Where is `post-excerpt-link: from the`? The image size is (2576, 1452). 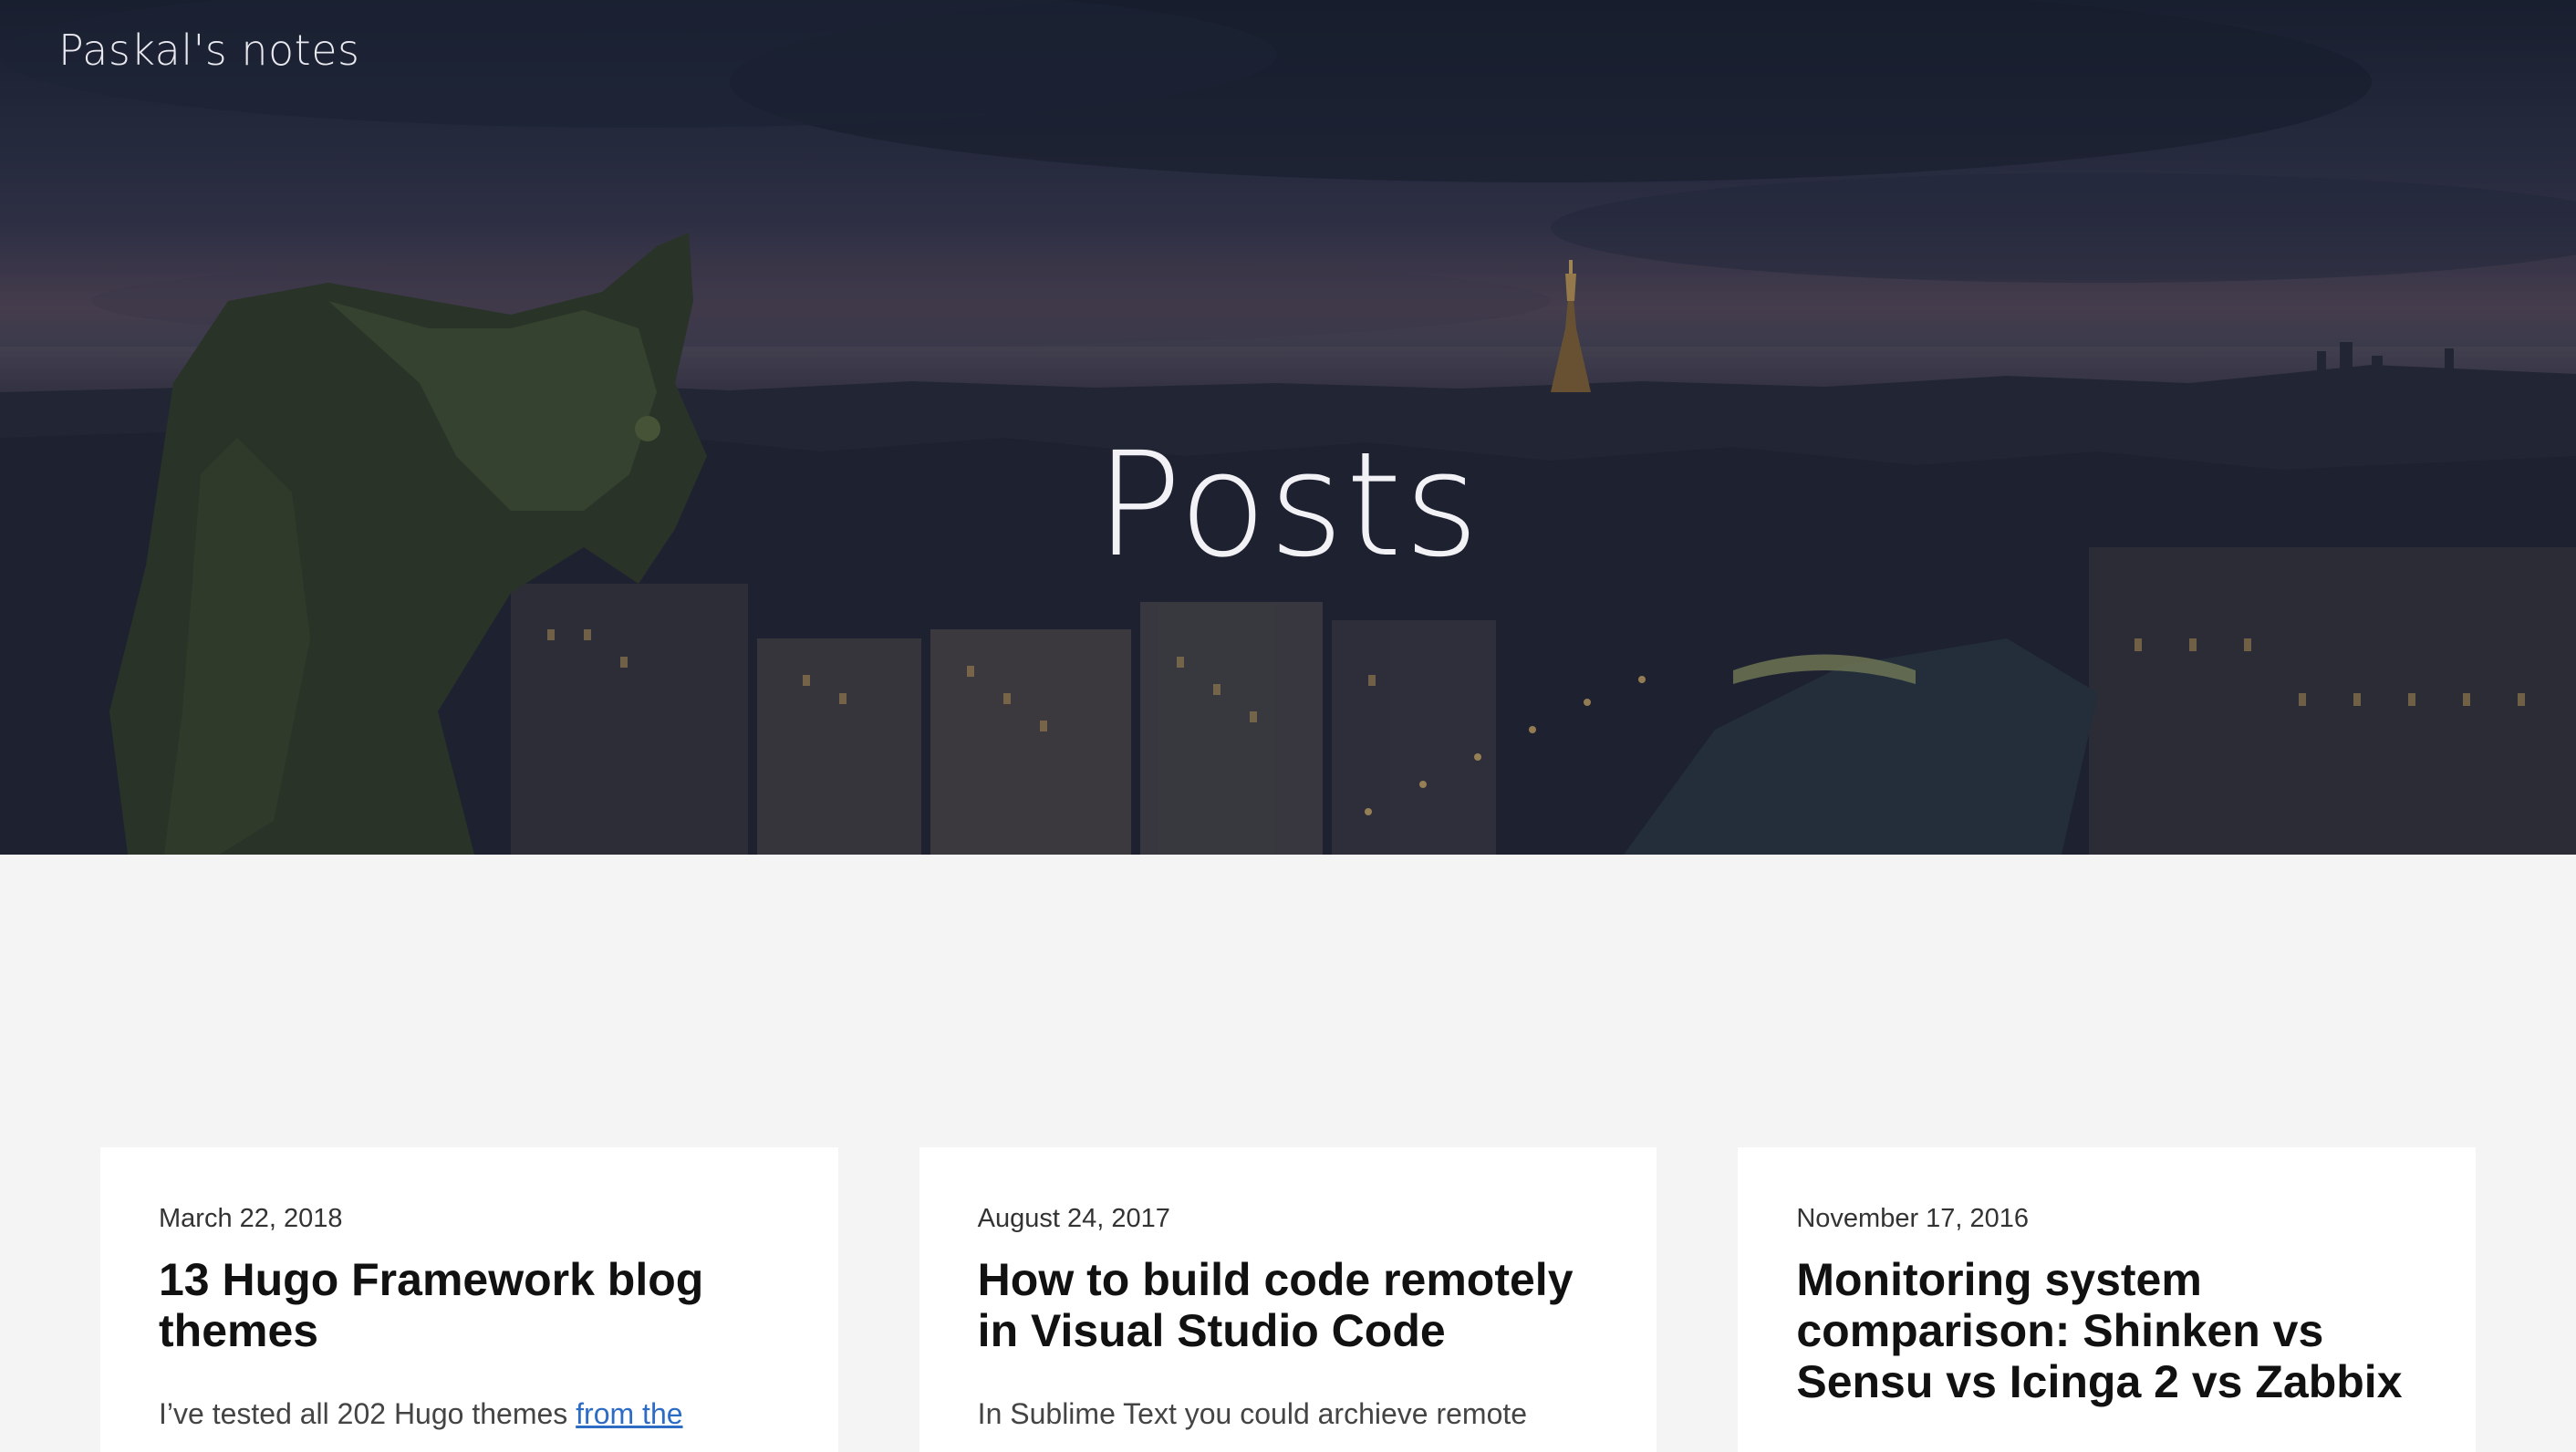
post-excerpt-link: from the is located at coordinates (629, 1413).